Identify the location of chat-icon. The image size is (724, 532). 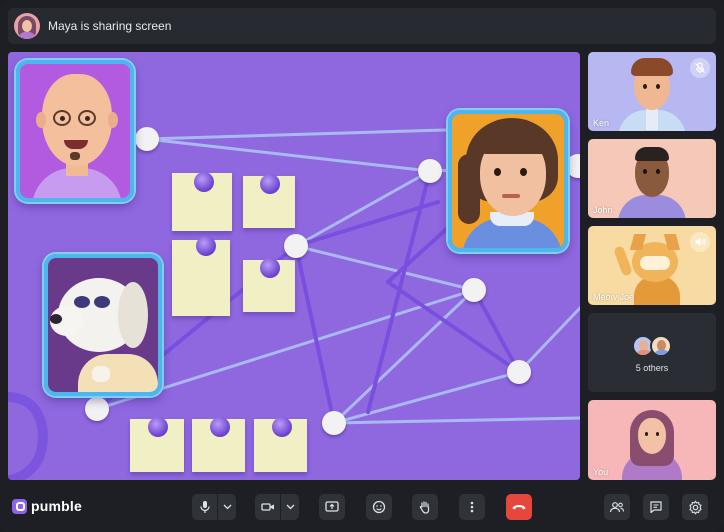
(656, 507).